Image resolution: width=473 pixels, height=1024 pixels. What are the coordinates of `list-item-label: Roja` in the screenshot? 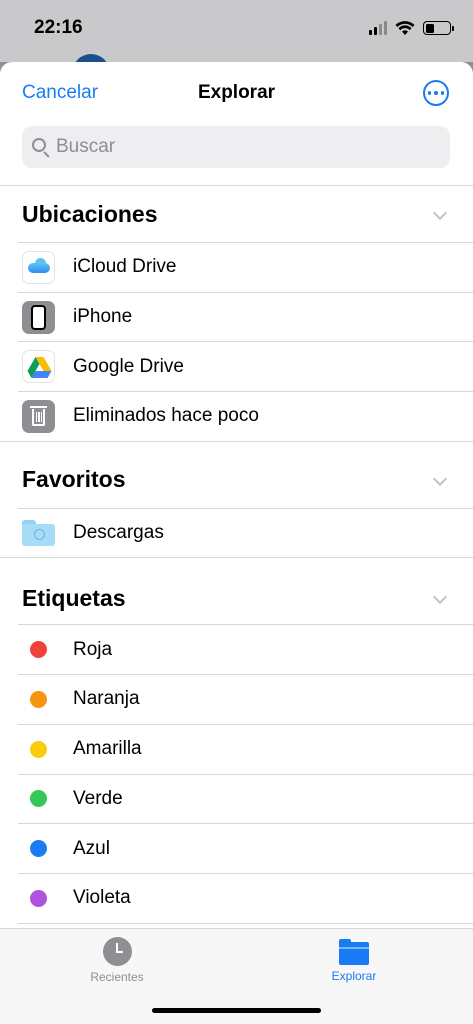 It's located at (93, 649).